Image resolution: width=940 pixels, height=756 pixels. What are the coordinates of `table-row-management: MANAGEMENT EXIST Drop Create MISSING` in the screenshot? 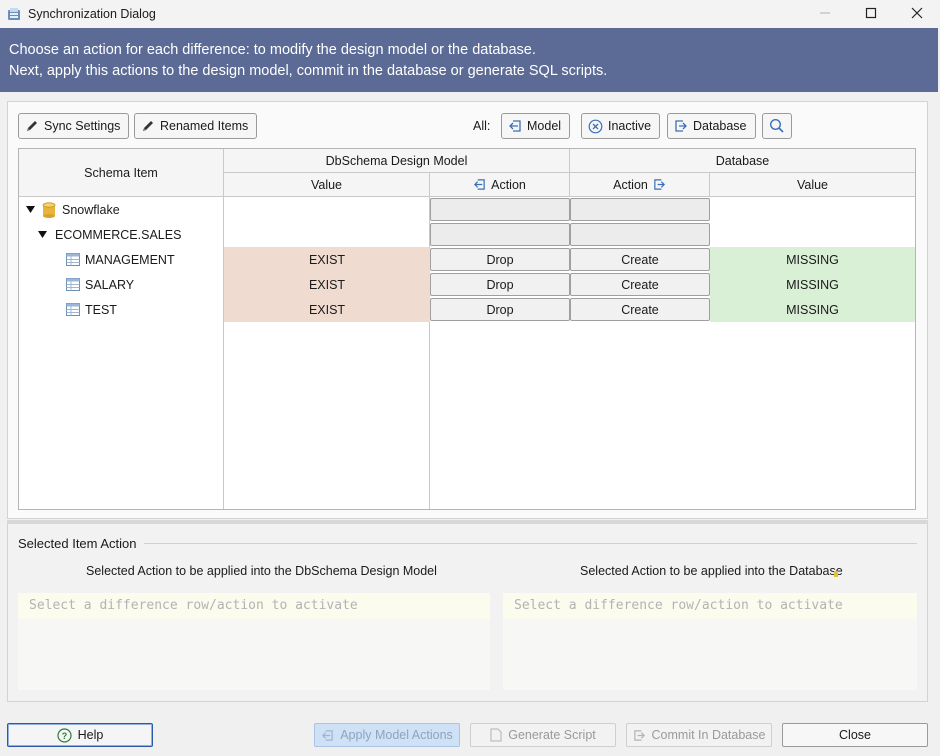 It's located at (467, 259).